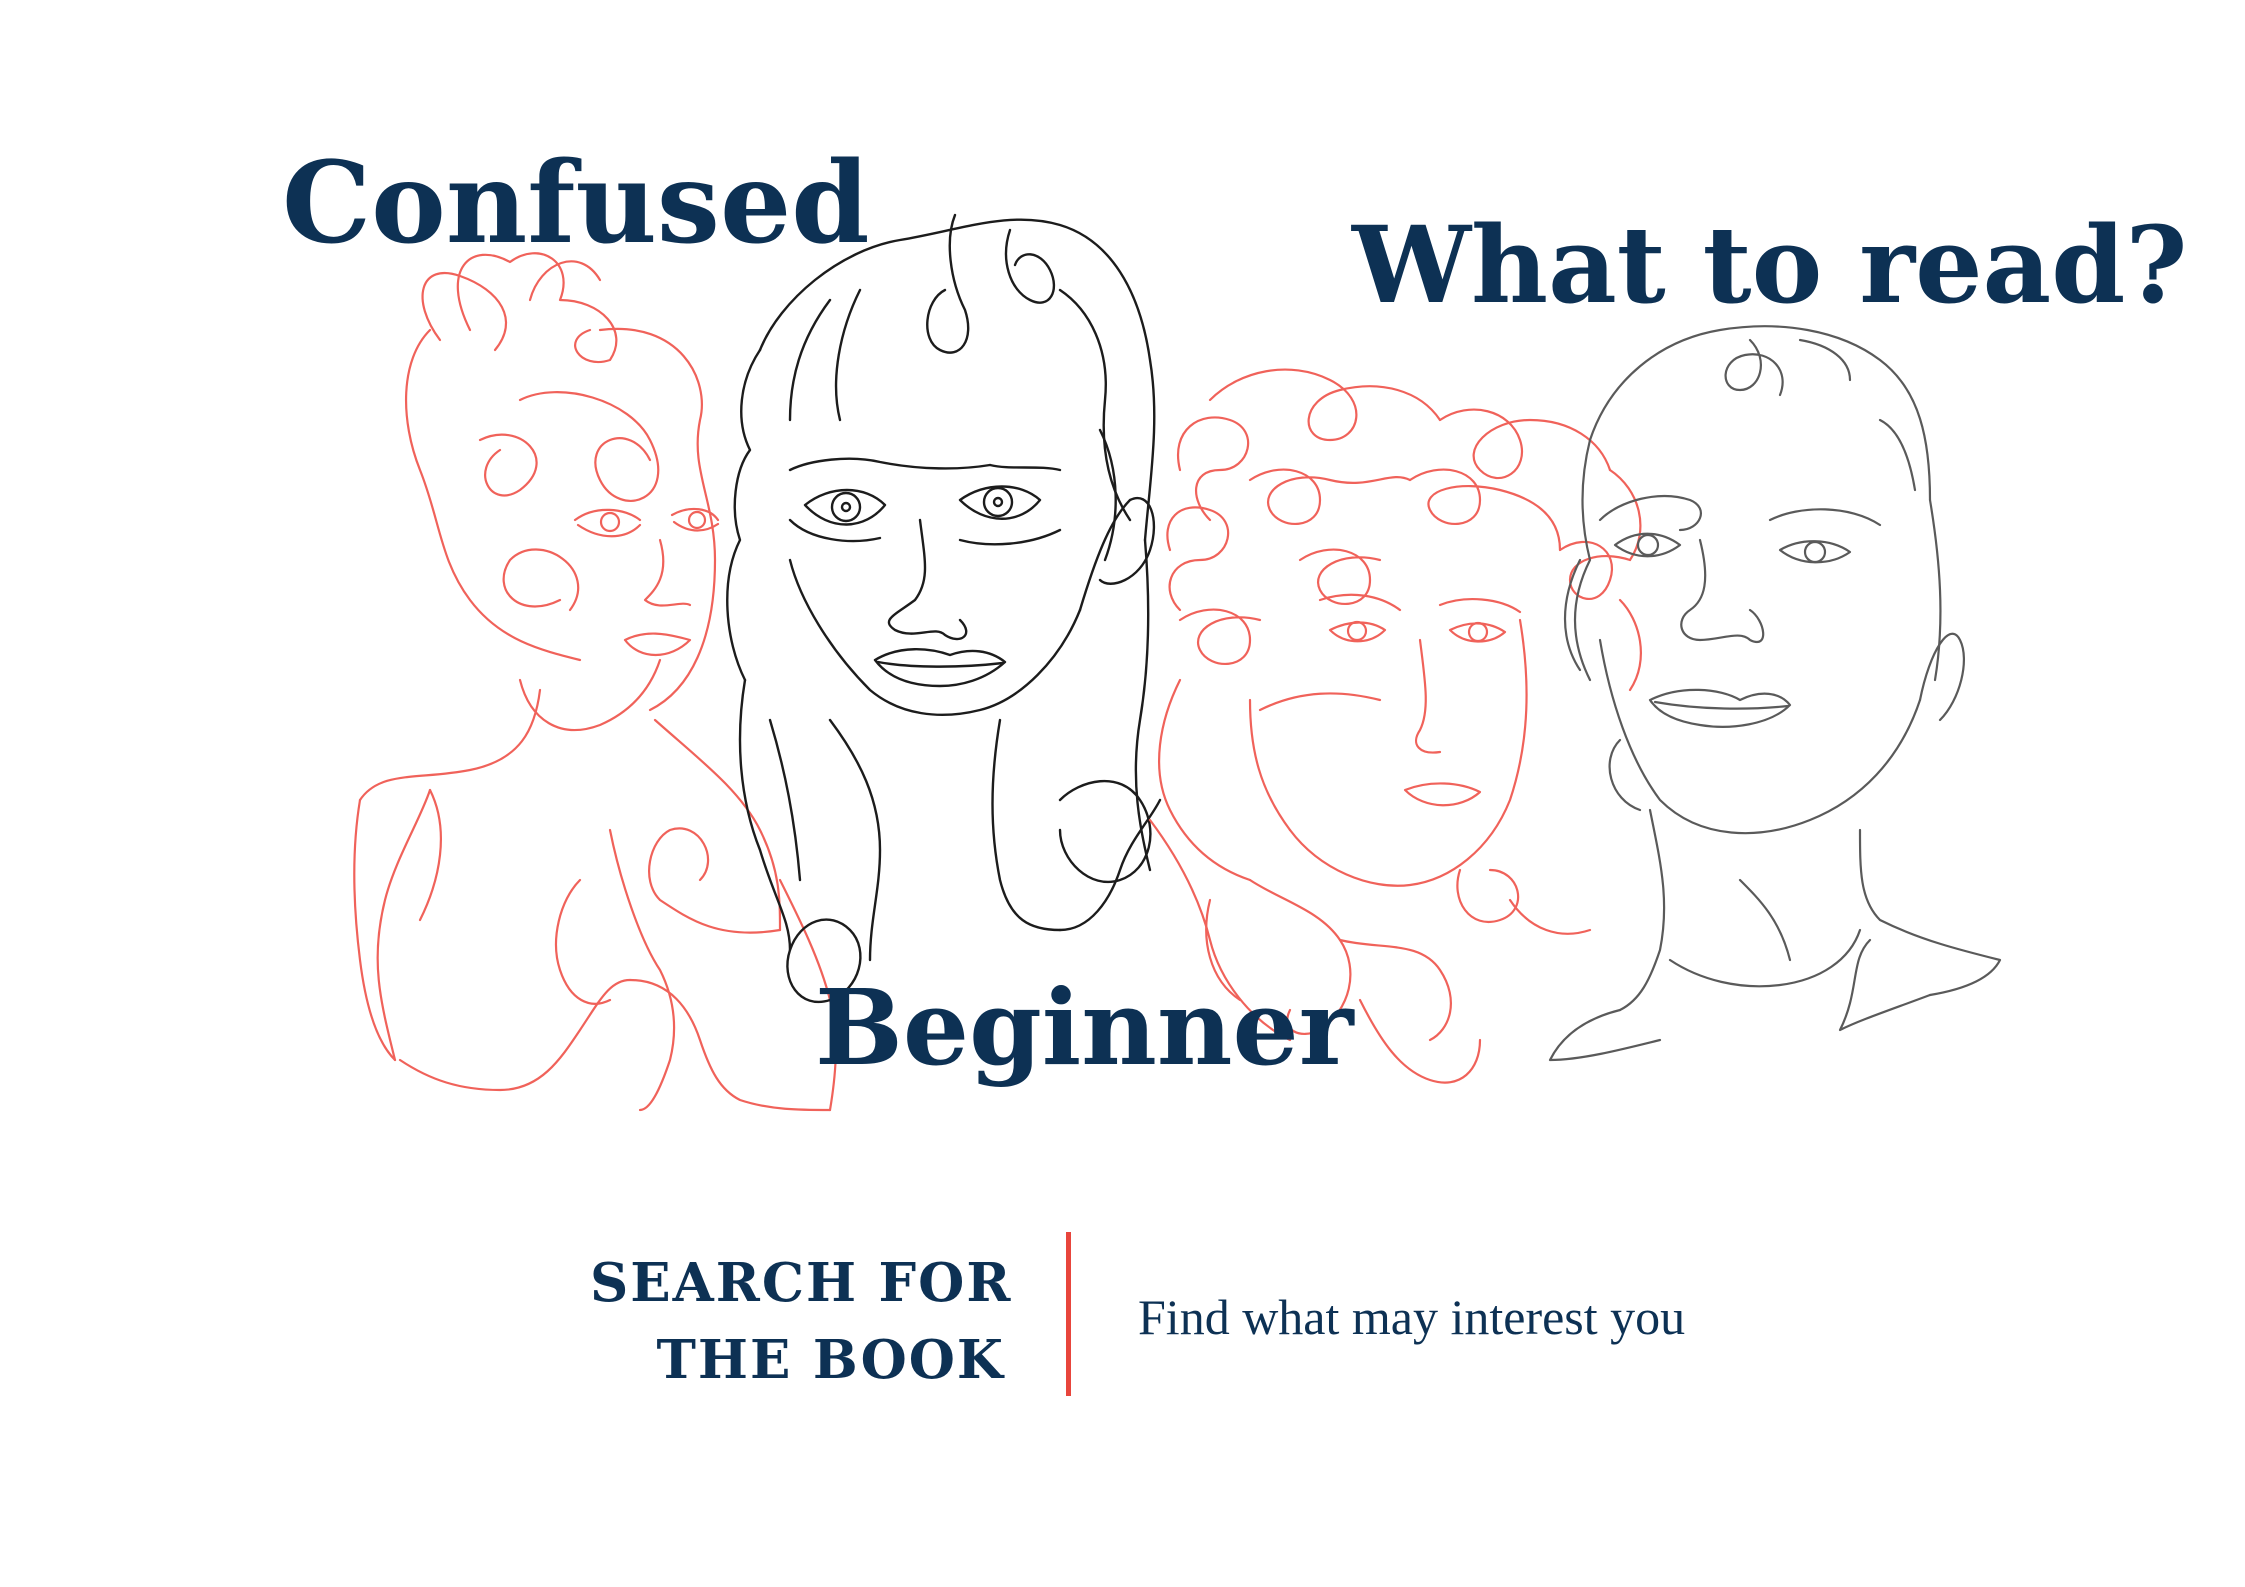 This screenshot has width=2245, height=1587. What do you see at coordinates (576, 203) in the screenshot?
I see `headline-confused: Confused` at bounding box center [576, 203].